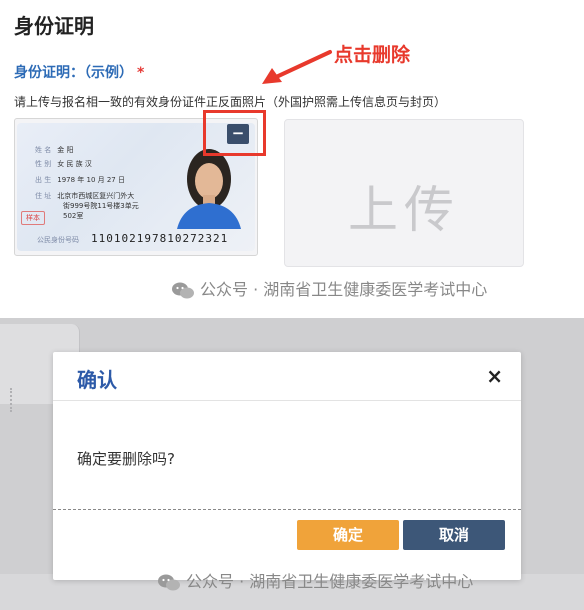  I want to click on section-title: 身份证明, so click(54, 26).